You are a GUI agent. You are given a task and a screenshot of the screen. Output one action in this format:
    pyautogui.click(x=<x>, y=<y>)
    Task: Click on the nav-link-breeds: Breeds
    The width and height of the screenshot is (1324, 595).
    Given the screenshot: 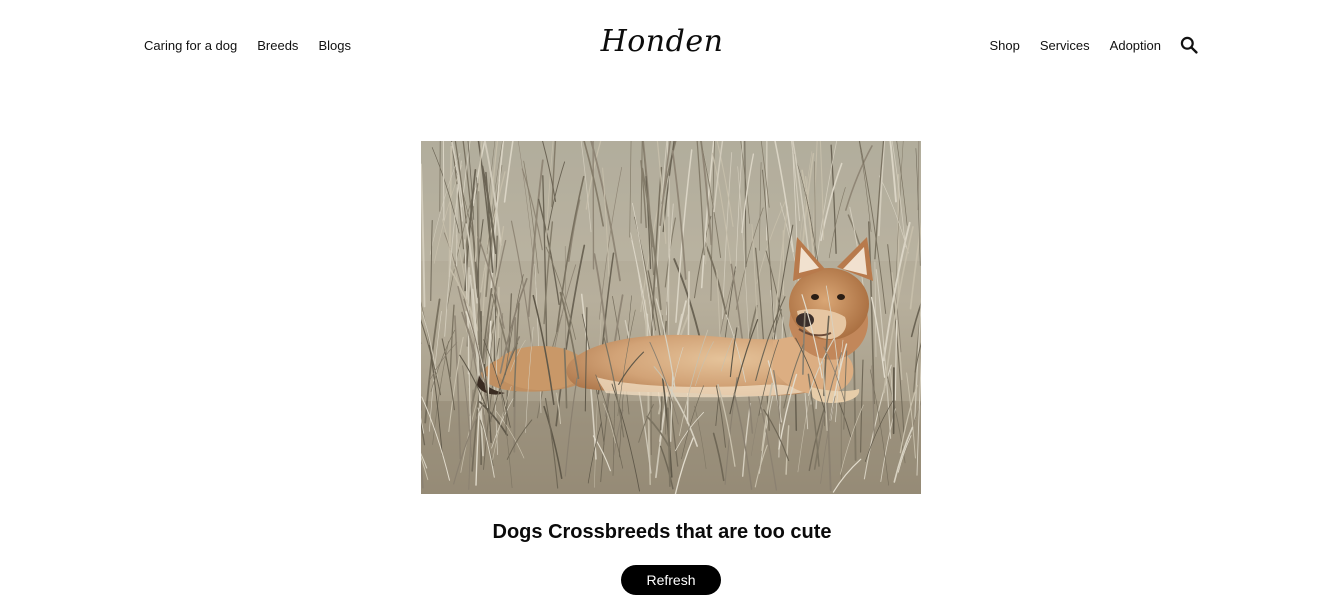 What is the action you would take?
    pyautogui.click(x=277, y=46)
    